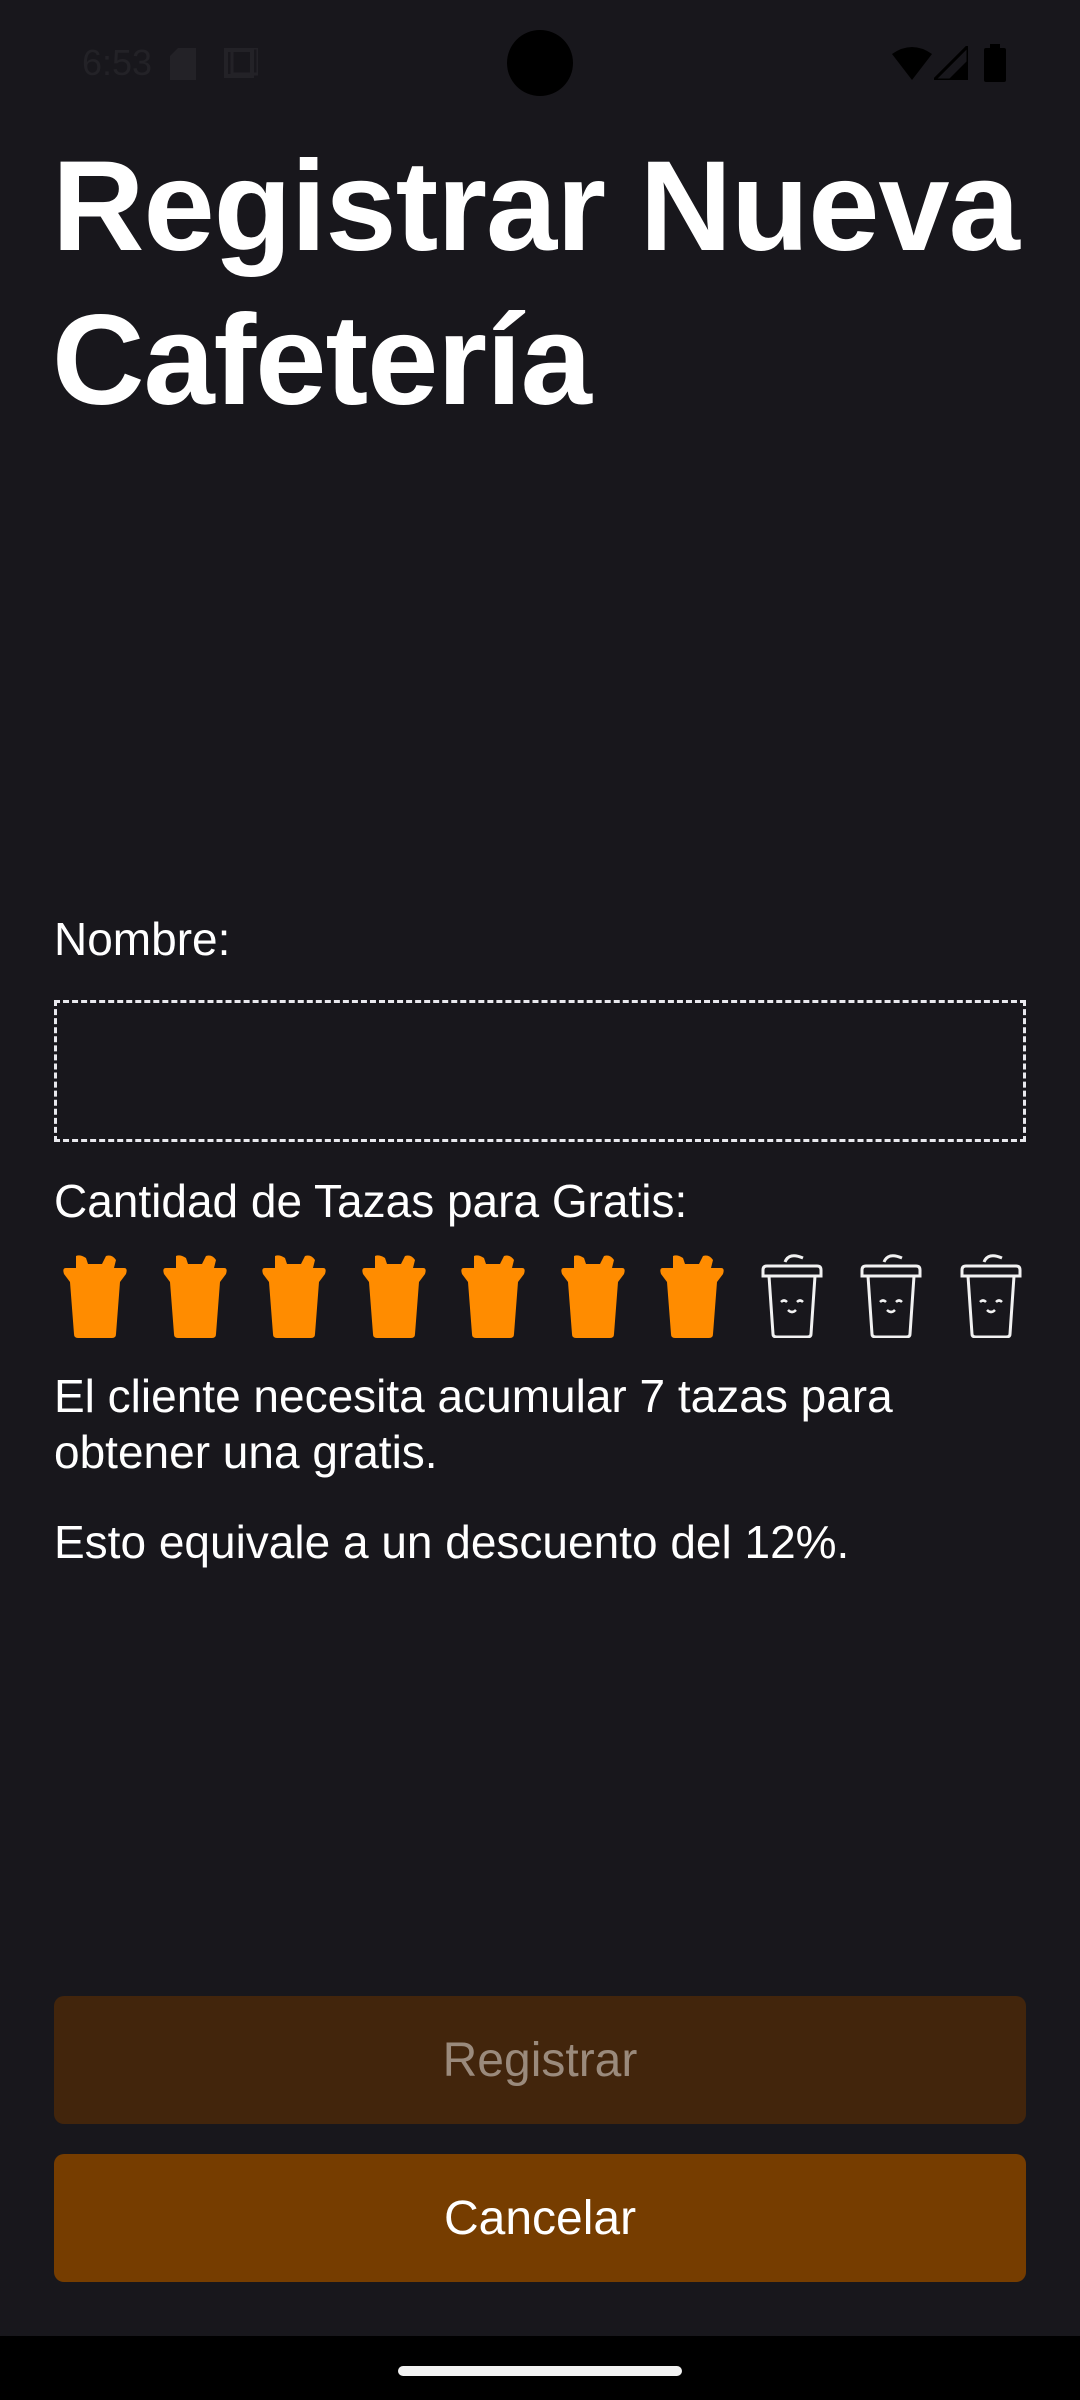  What do you see at coordinates (995, 63) in the screenshot?
I see `battery-icon` at bounding box center [995, 63].